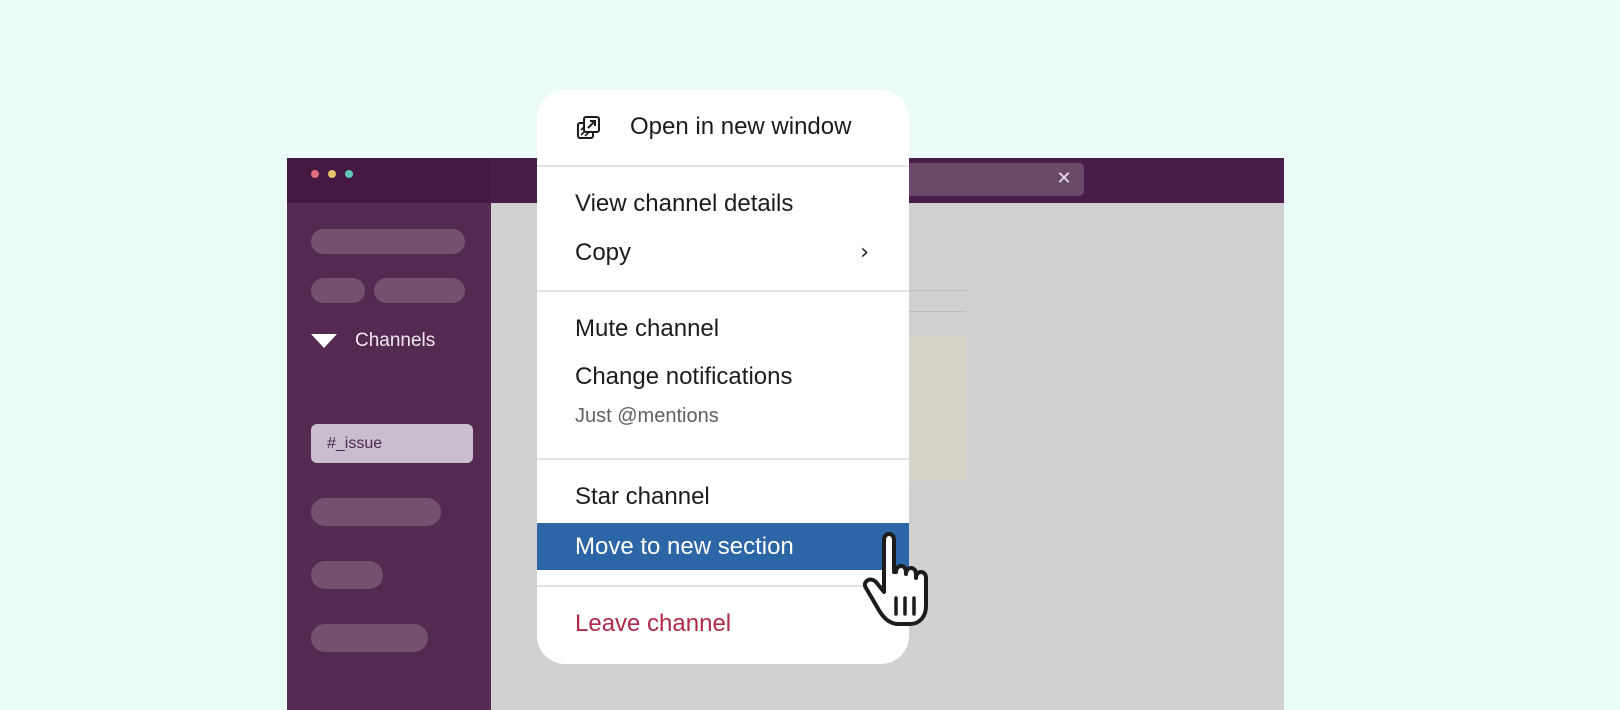  What do you see at coordinates (723, 546) in the screenshot?
I see `menu-item-move-to-new-section: Move to new section` at bounding box center [723, 546].